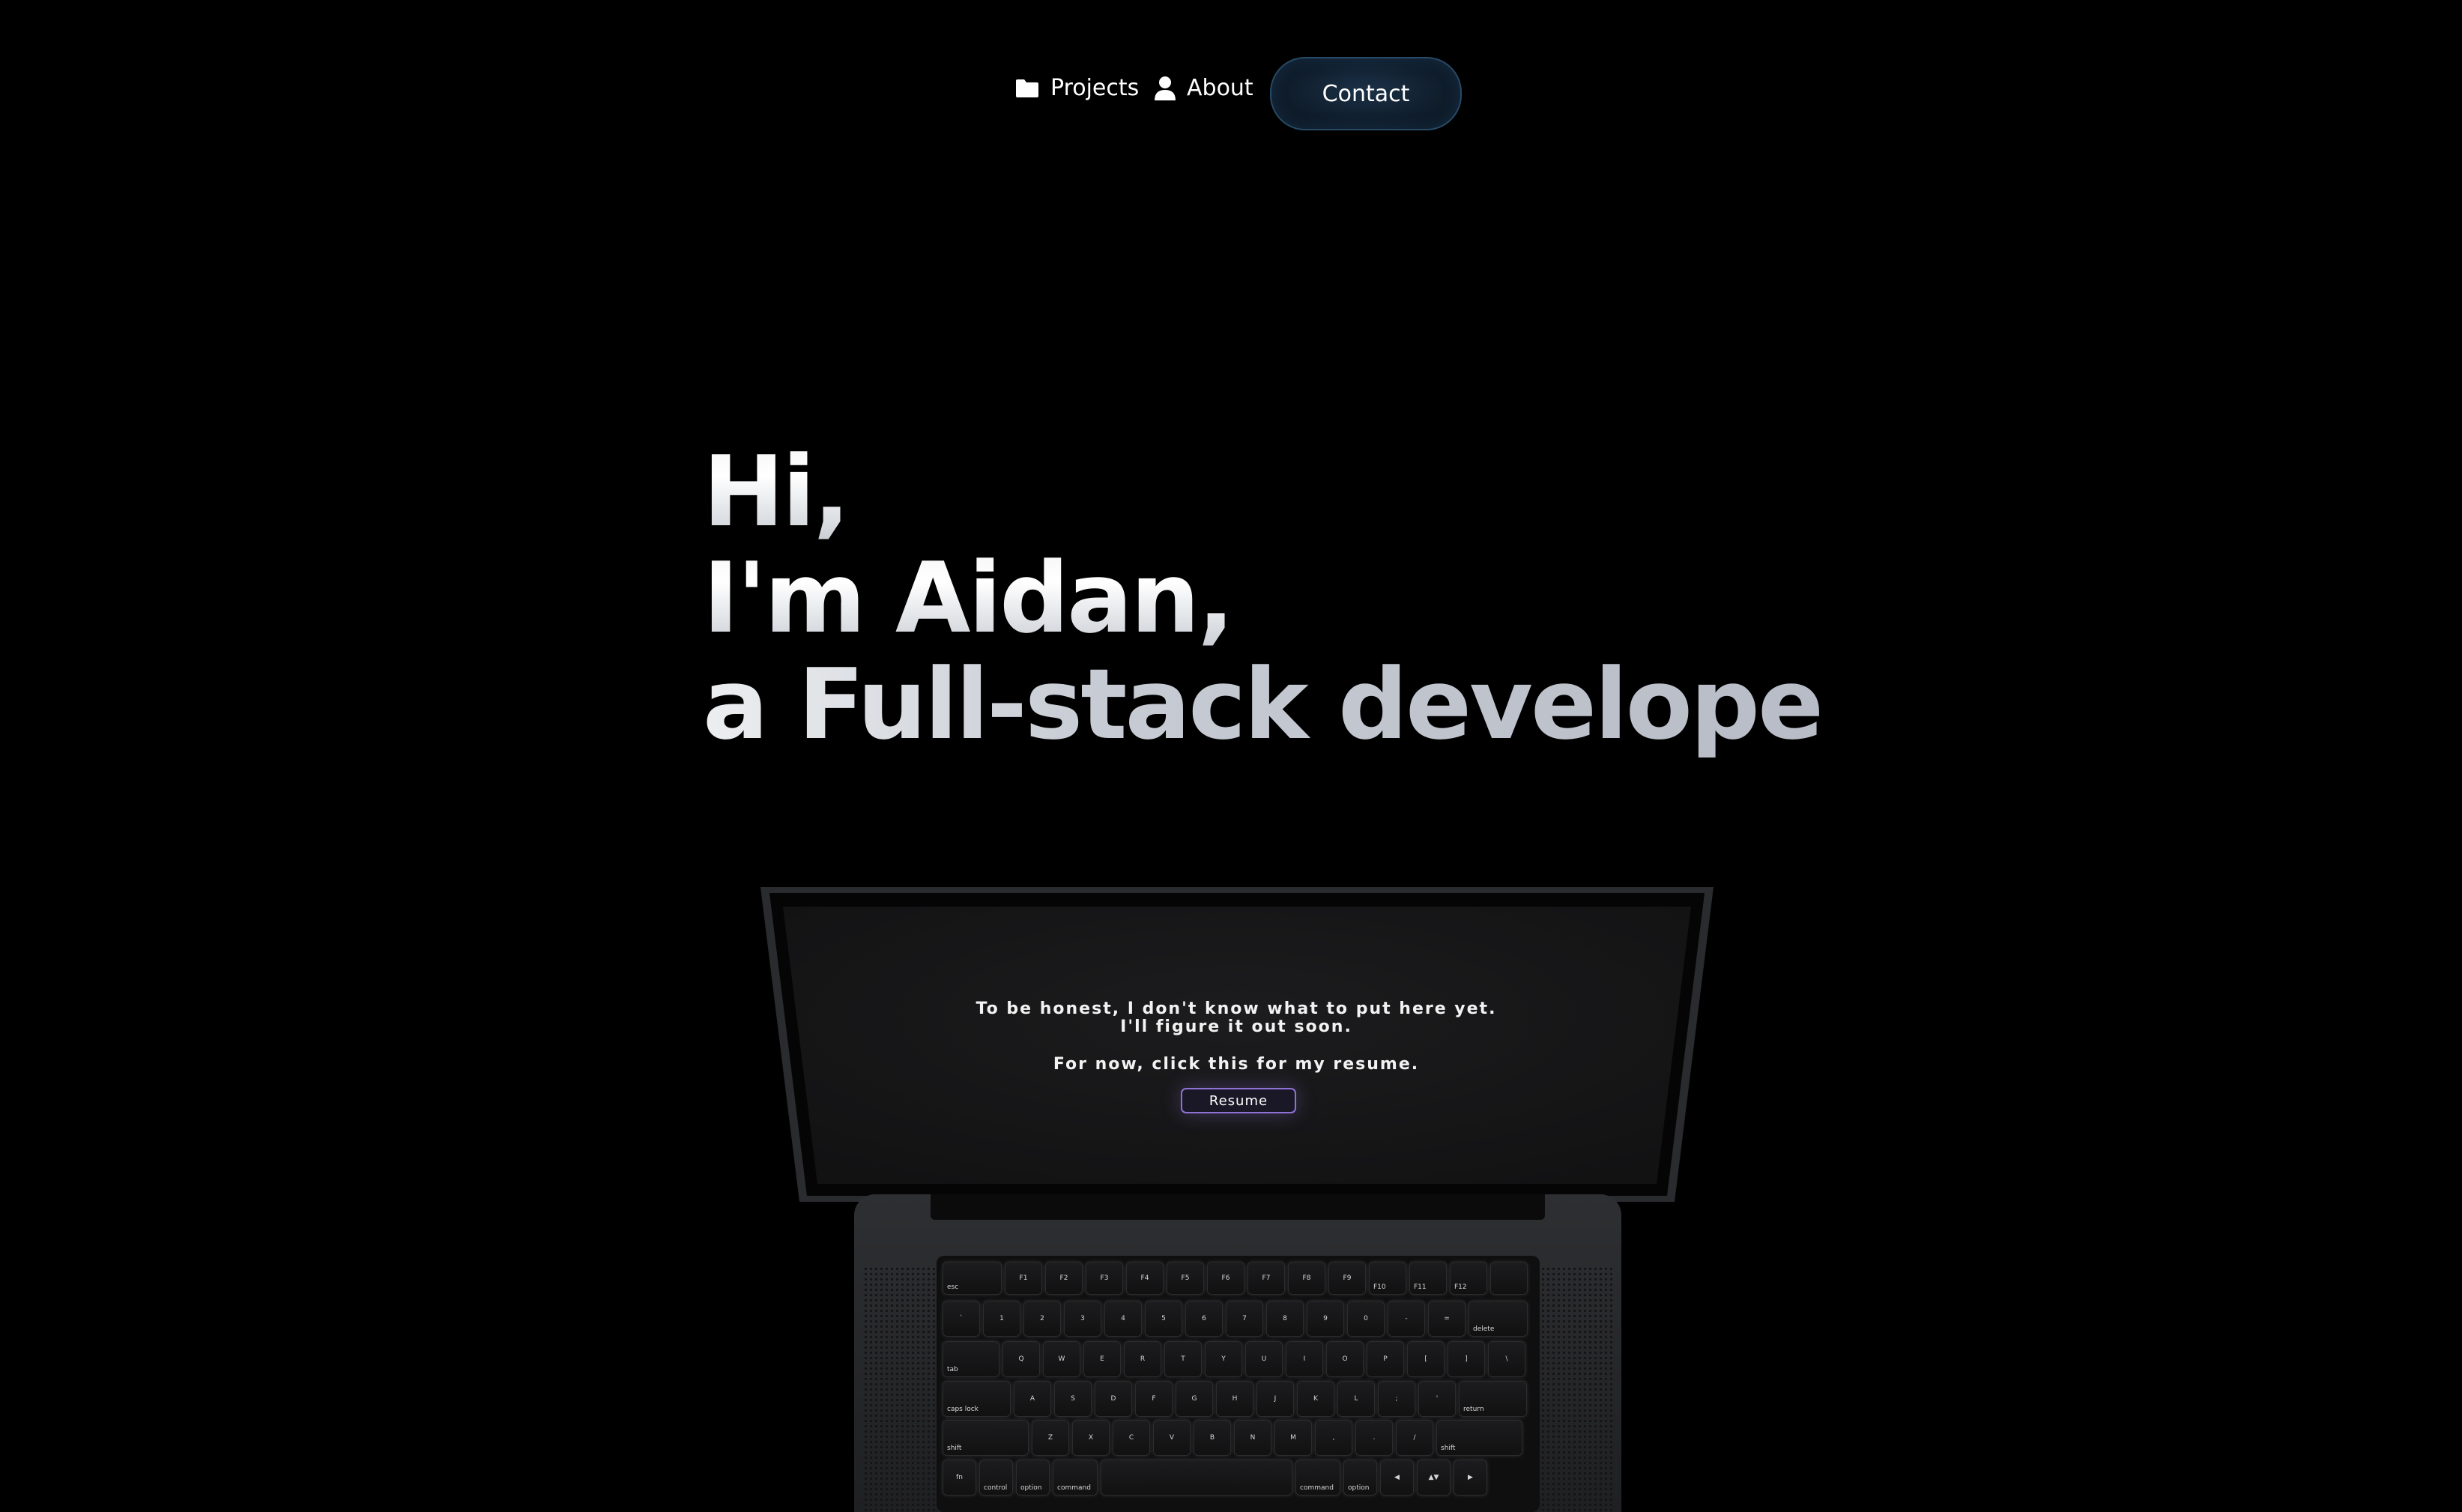 This screenshot has width=2462, height=1512. Describe the element at coordinates (1204, 1319) in the screenshot. I see `keyboard-key: 6` at that location.